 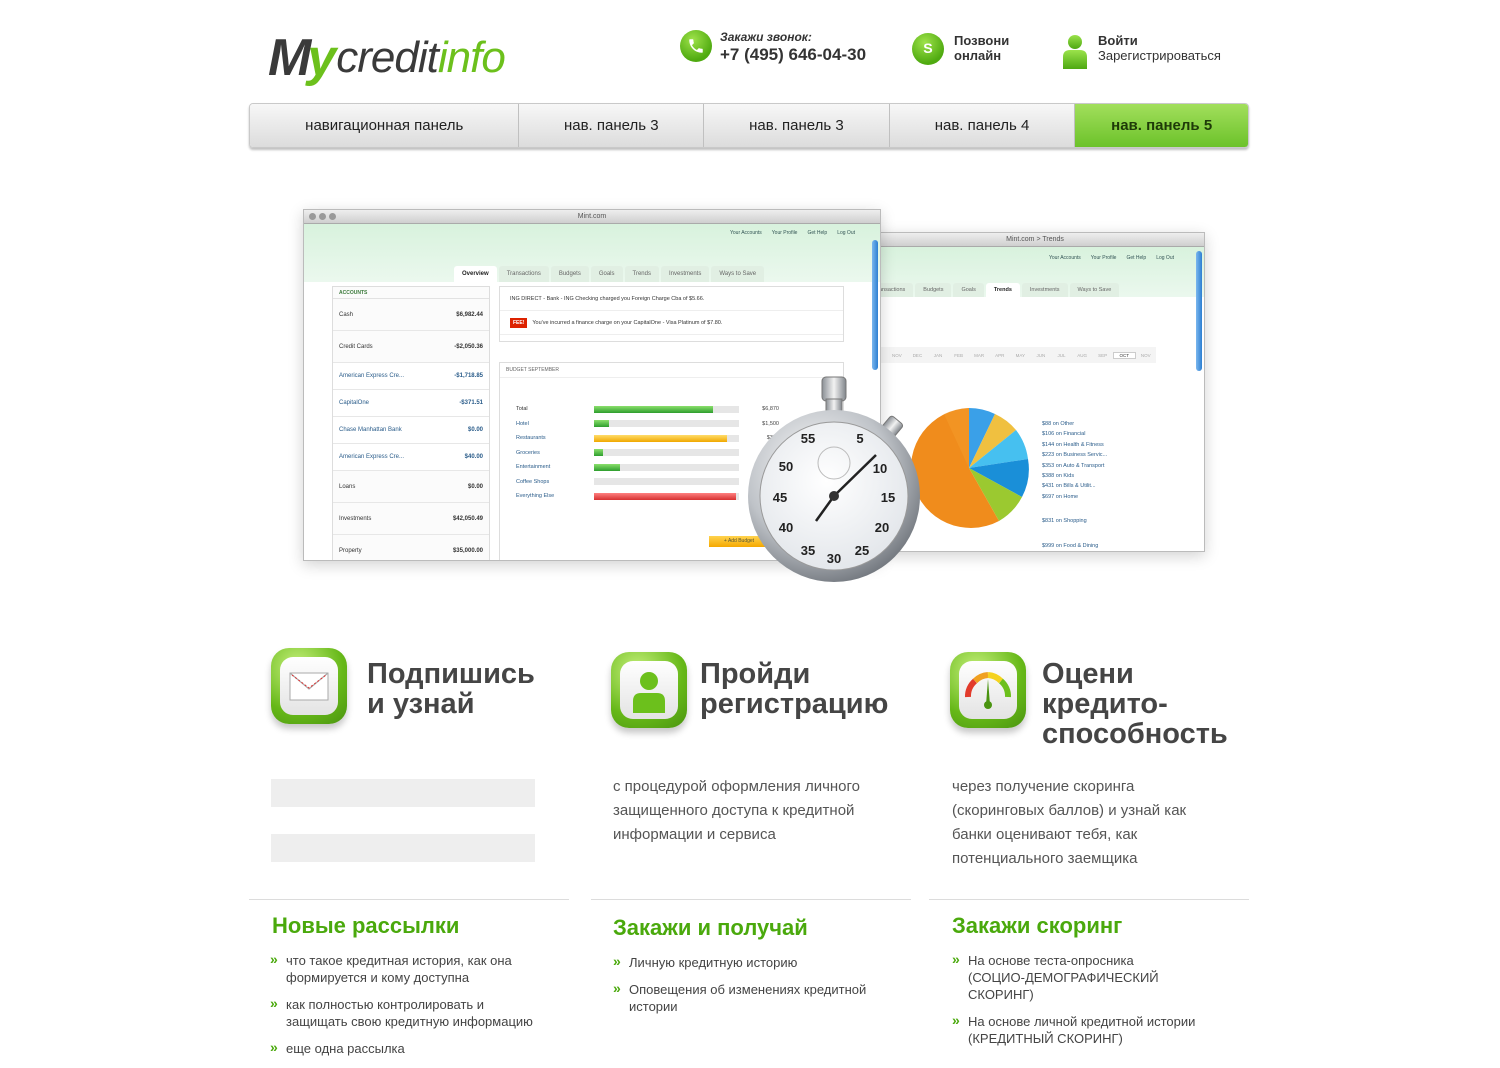 What do you see at coordinates (385, 125) in the screenshot?
I see `nav-item-1: навигационная панель` at bounding box center [385, 125].